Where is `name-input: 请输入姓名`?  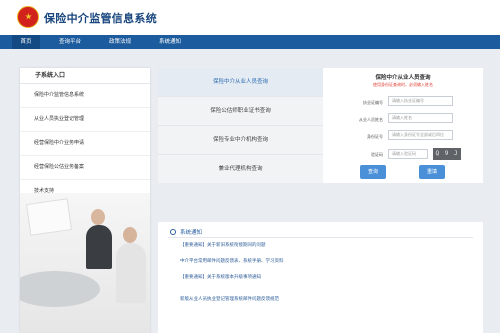
name-input: 请输入姓名 is located at coordinates (420, 118).